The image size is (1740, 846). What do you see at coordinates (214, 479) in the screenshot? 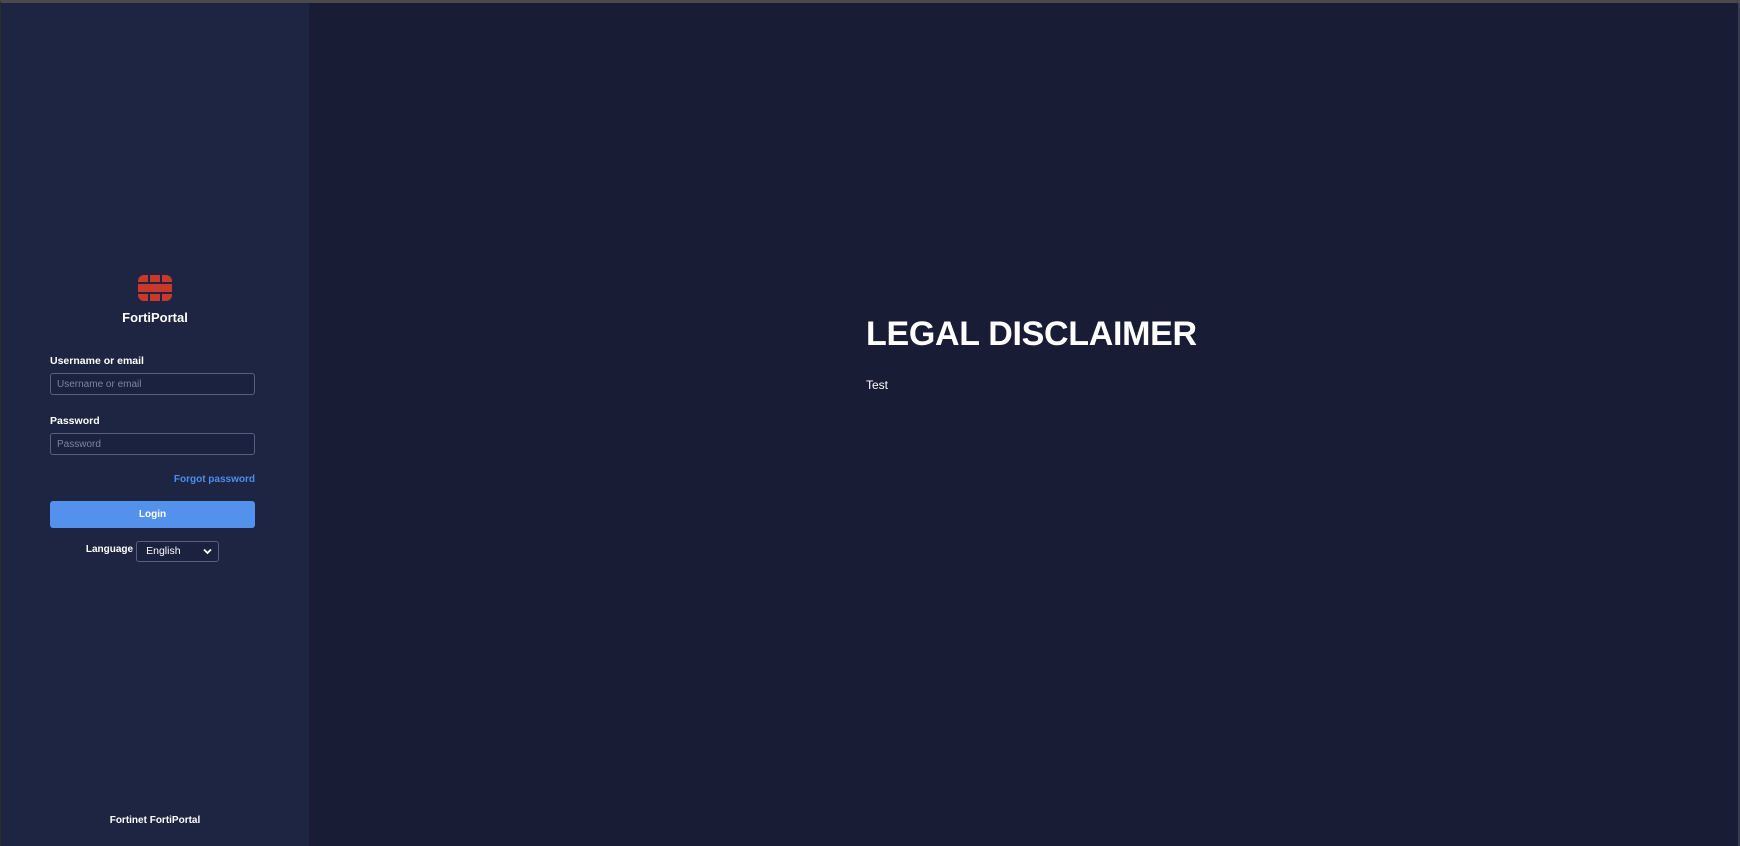
I see `forgot-password-link: Forgot password` at bounding box center [214, 479].